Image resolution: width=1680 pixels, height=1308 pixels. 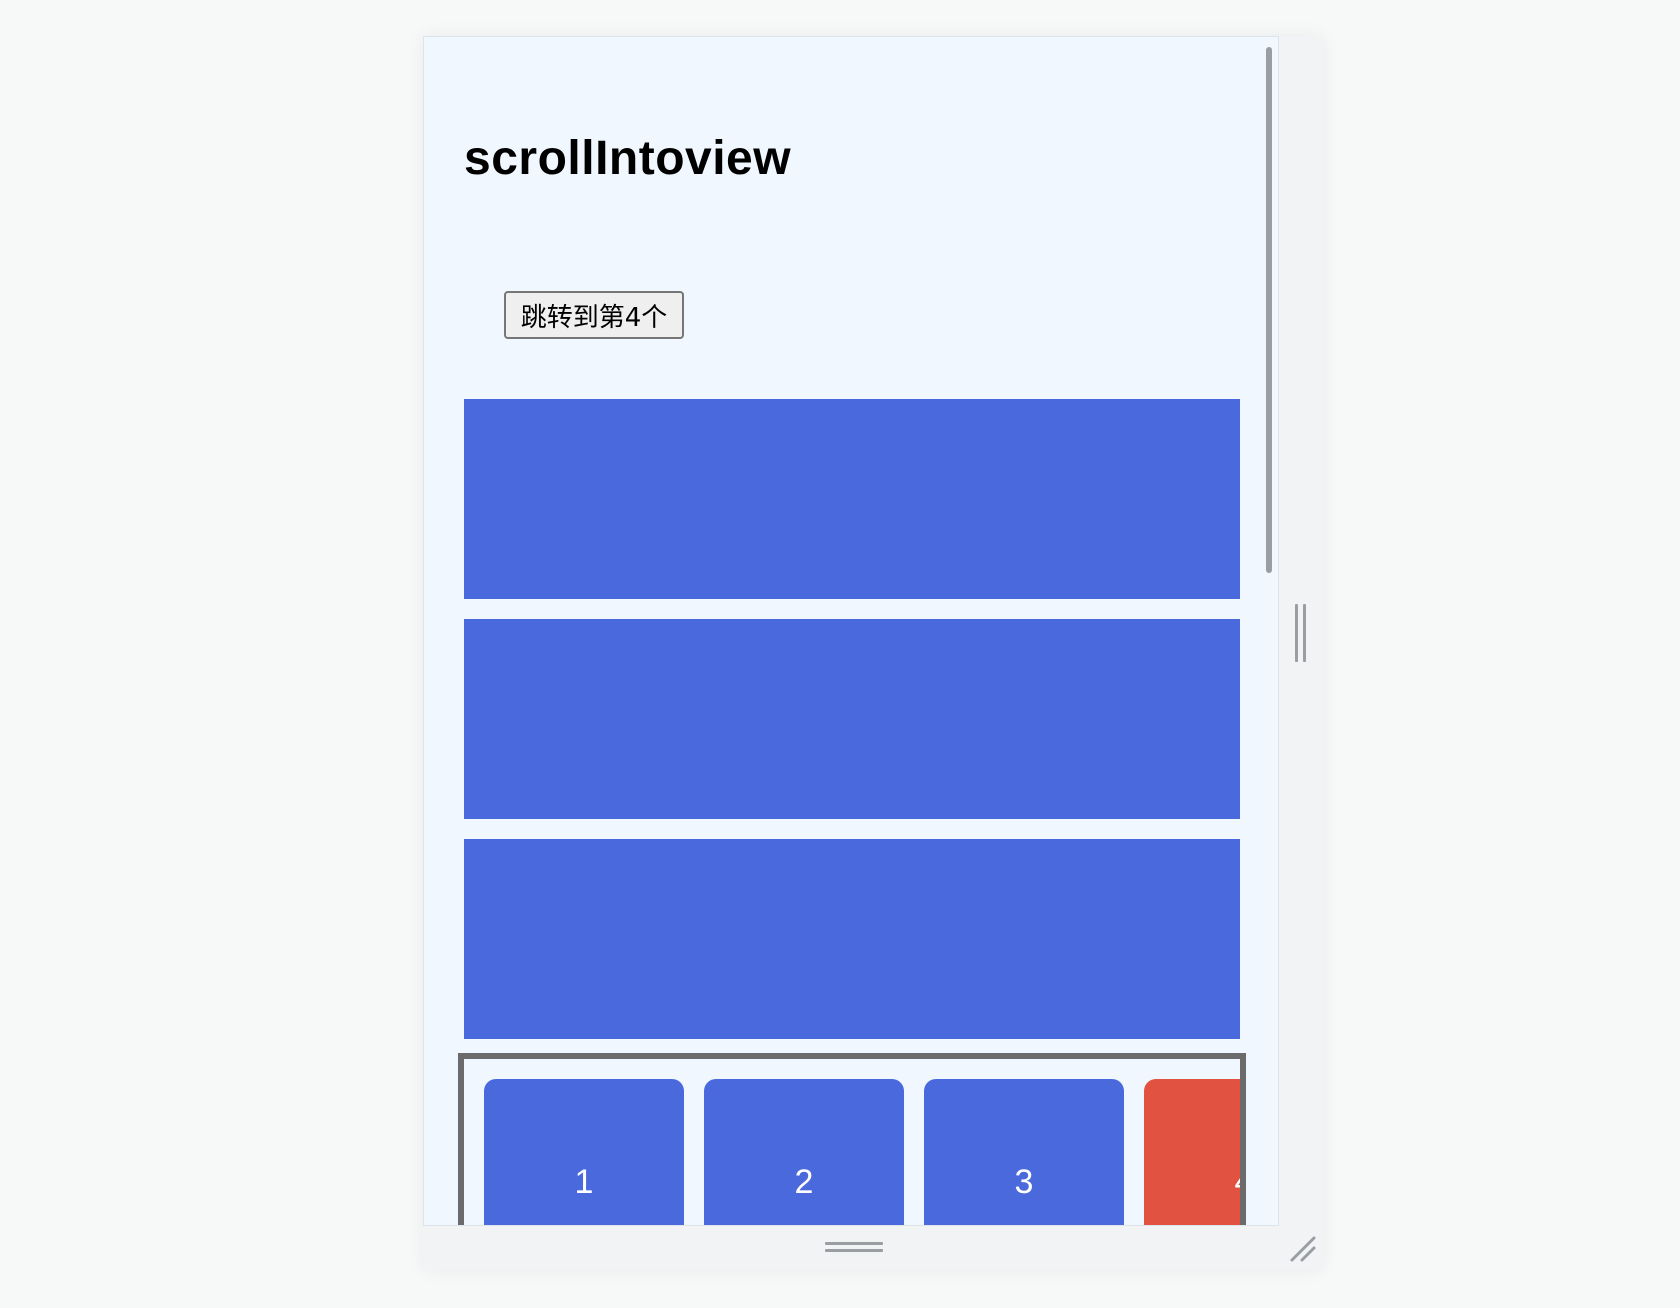 I want to click on vertical-resize-grip-icon, so click(x=1301, y=633).